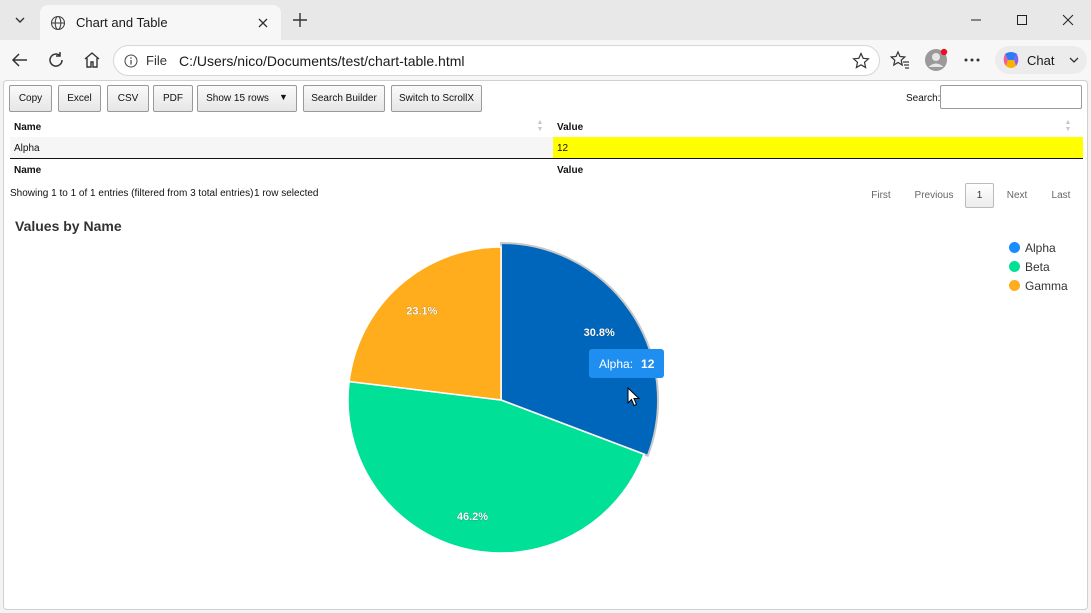 The height and width of the screenshot is (613, 1091). I want to click on maximize-button, so click(1022, 20).